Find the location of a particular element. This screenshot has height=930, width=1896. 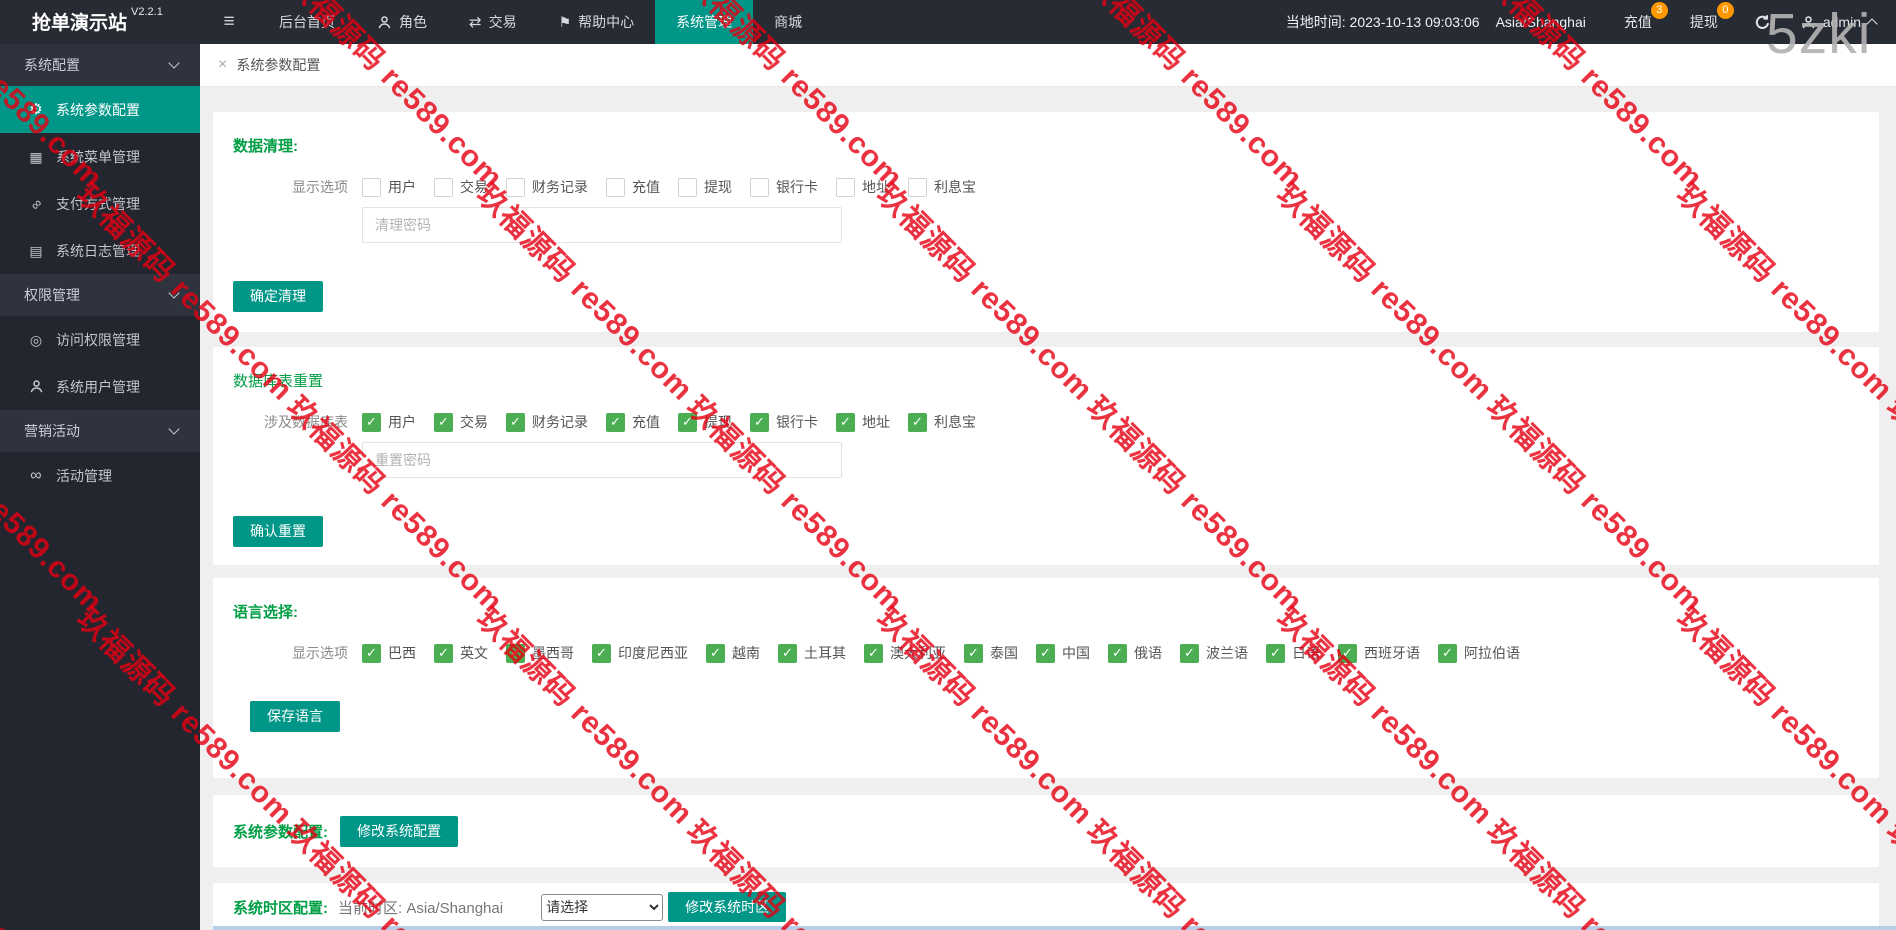

topbar-item: 商城 is located at coordinates (788, 22).